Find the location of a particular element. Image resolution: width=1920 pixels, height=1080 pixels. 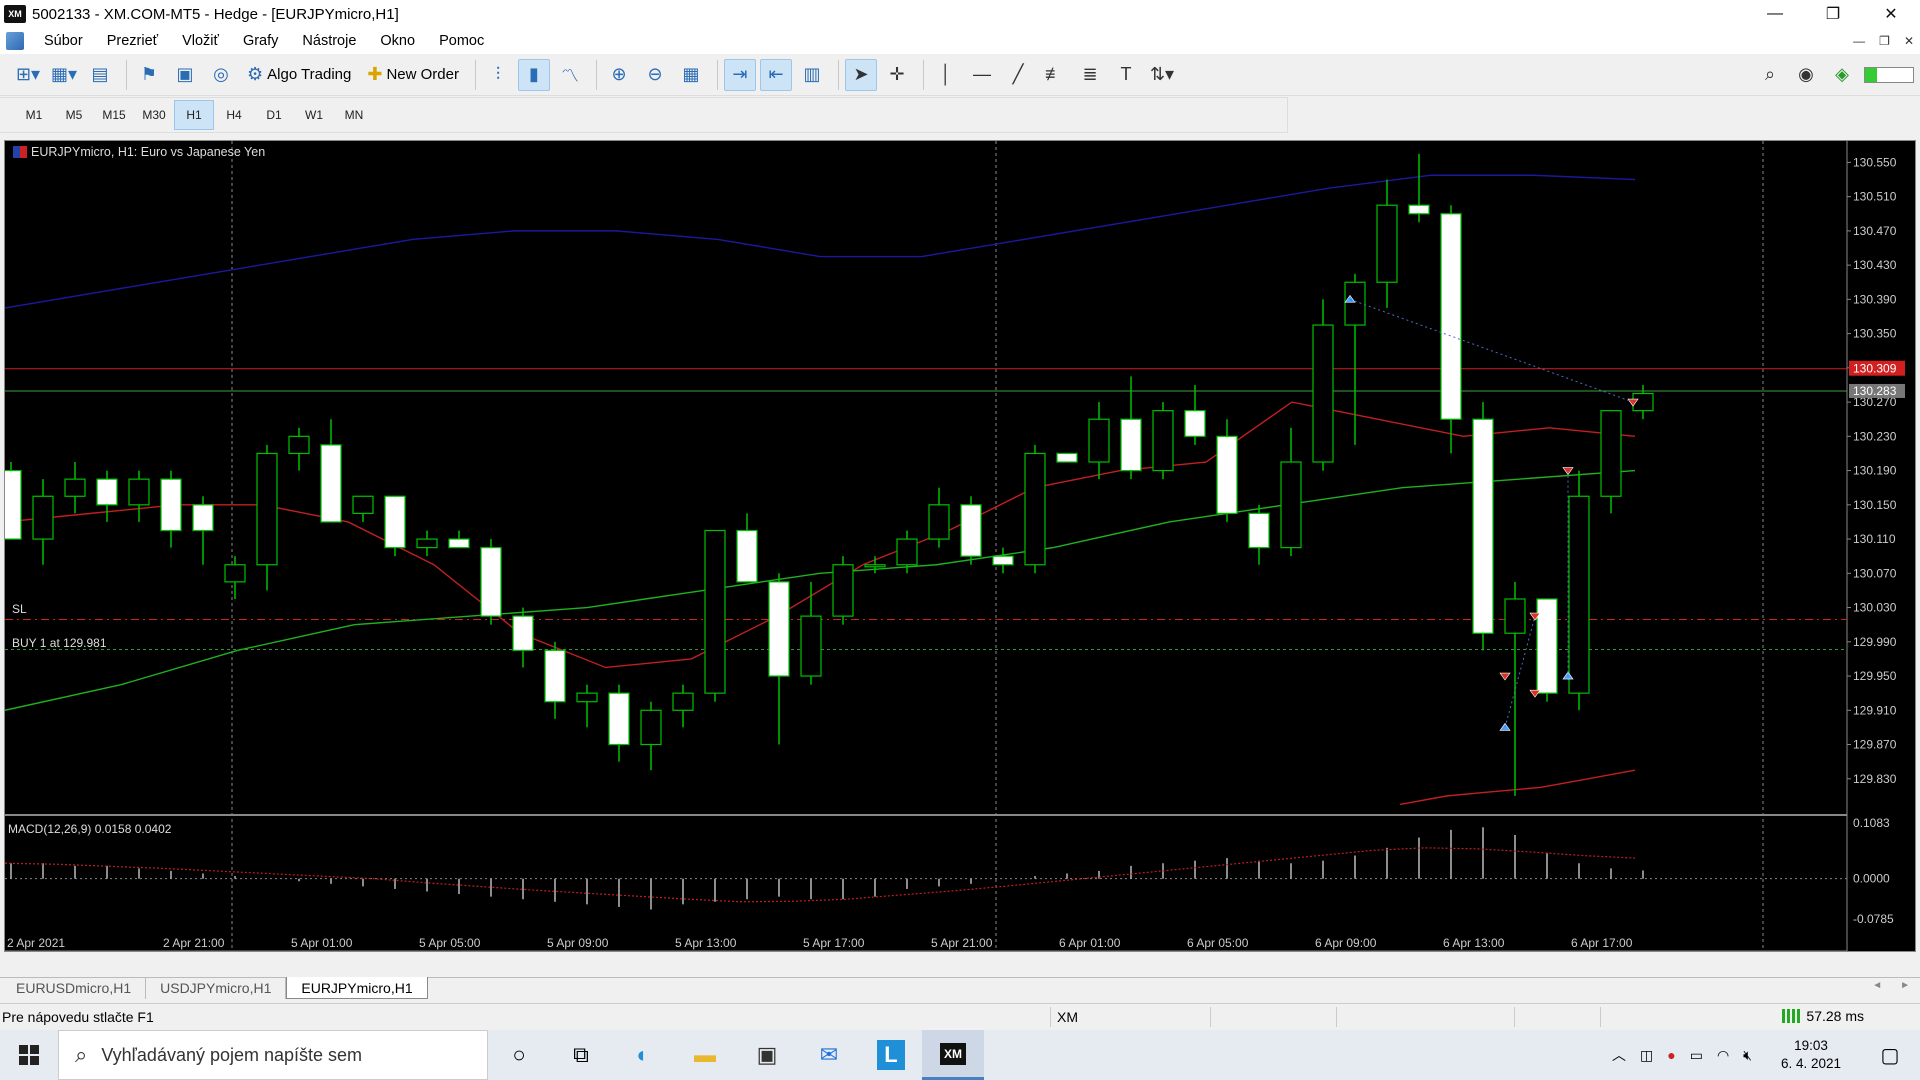

line-chart-icon: 〽 is located at coordinates (570, 75).